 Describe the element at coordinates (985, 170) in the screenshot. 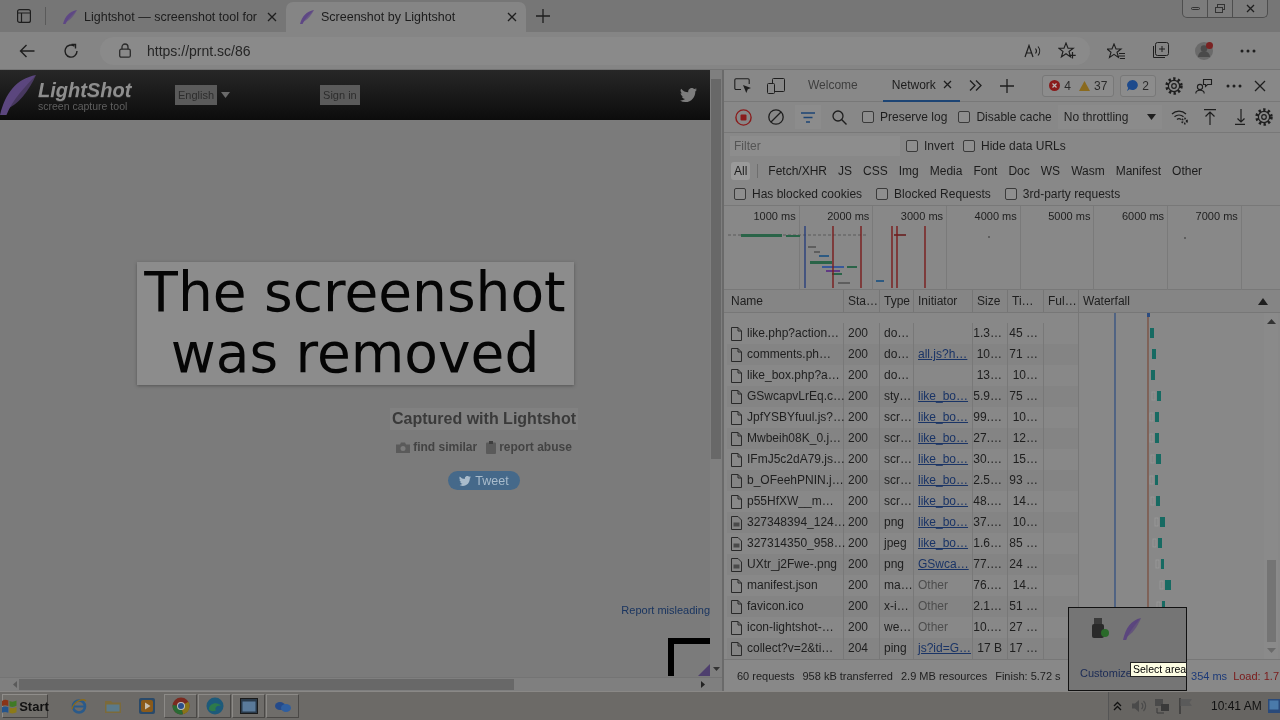

I see `type-filter: Font` at that location.